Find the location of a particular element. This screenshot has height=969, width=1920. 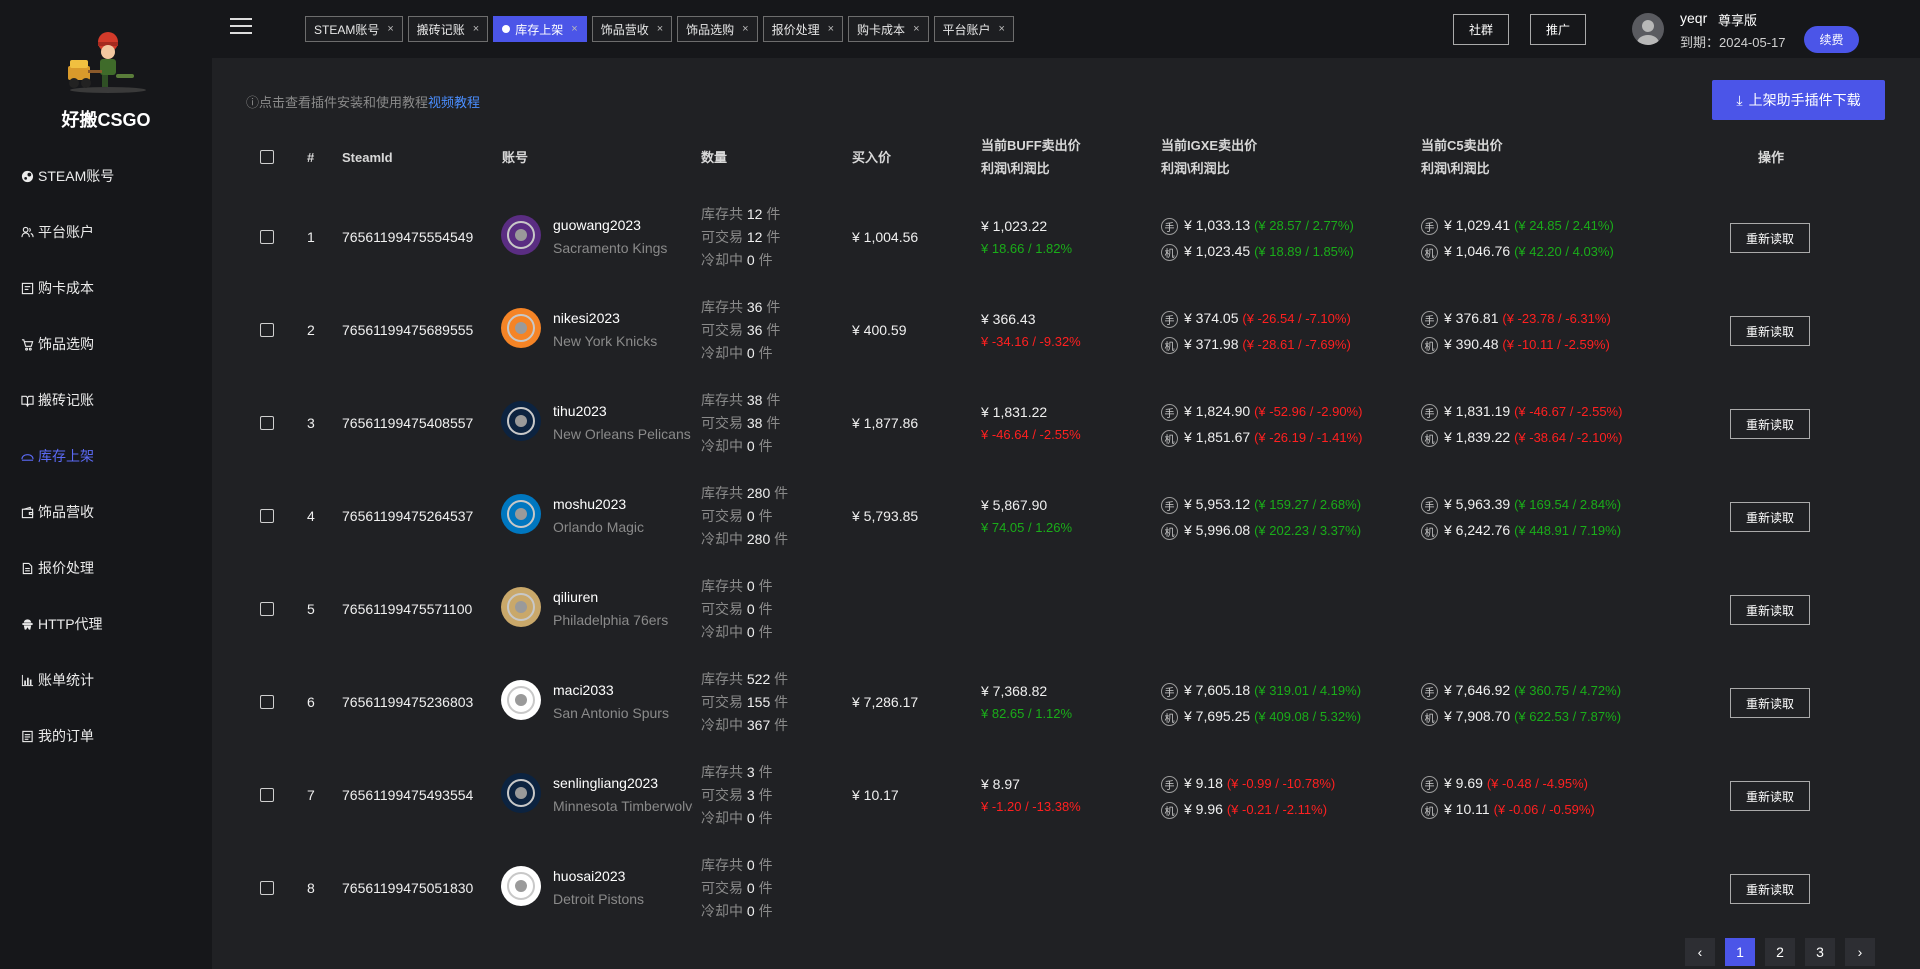

sidebar-item-label: 我的订单 is located at coordinates (66, 736).